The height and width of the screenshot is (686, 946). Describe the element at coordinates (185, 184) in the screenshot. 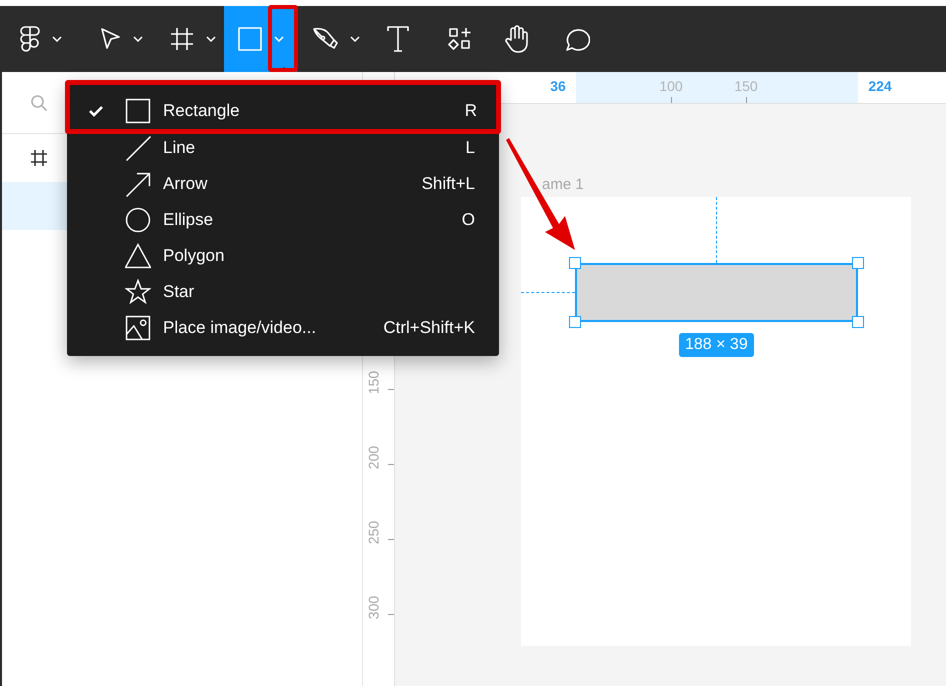

I see `menu-label: Arrow` at that location.